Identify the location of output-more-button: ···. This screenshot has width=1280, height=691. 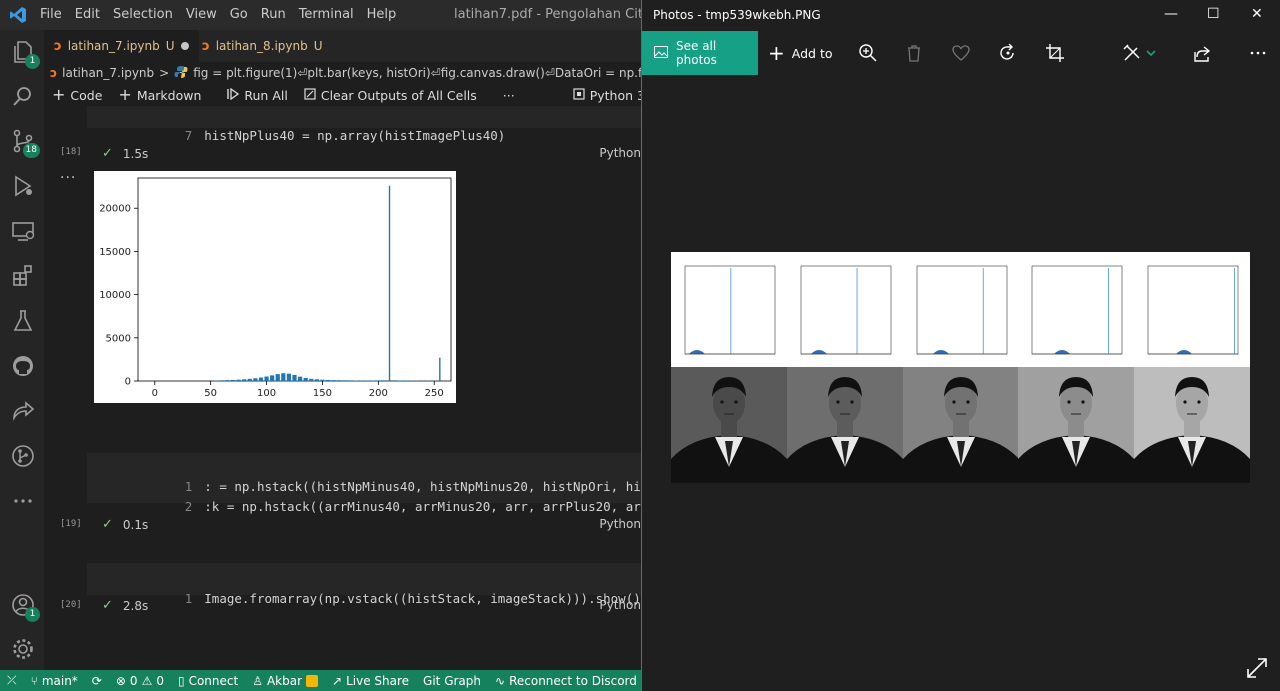
(68, 178).